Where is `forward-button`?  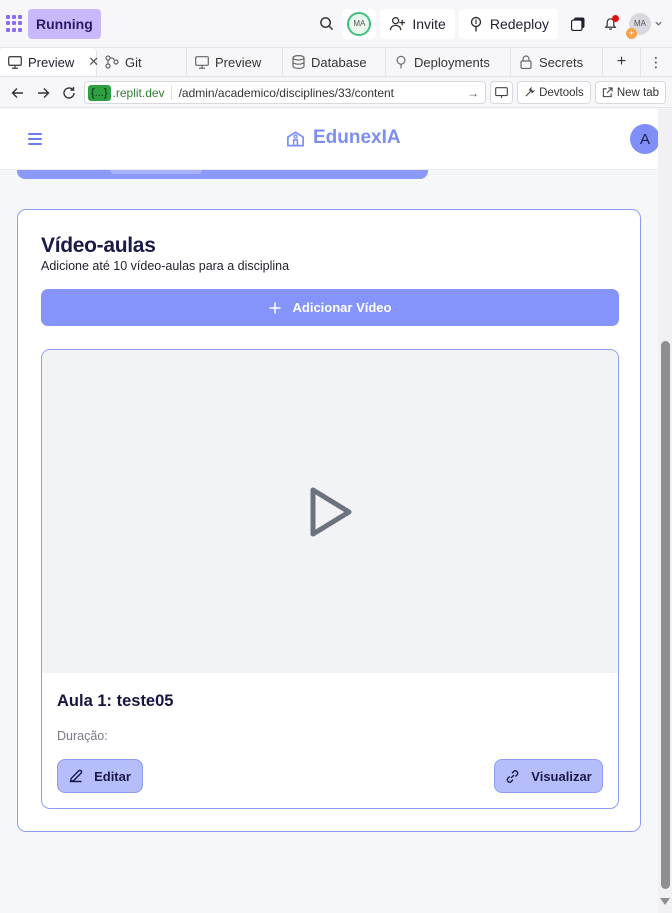 forward-button is located at coordinates (43, 93).